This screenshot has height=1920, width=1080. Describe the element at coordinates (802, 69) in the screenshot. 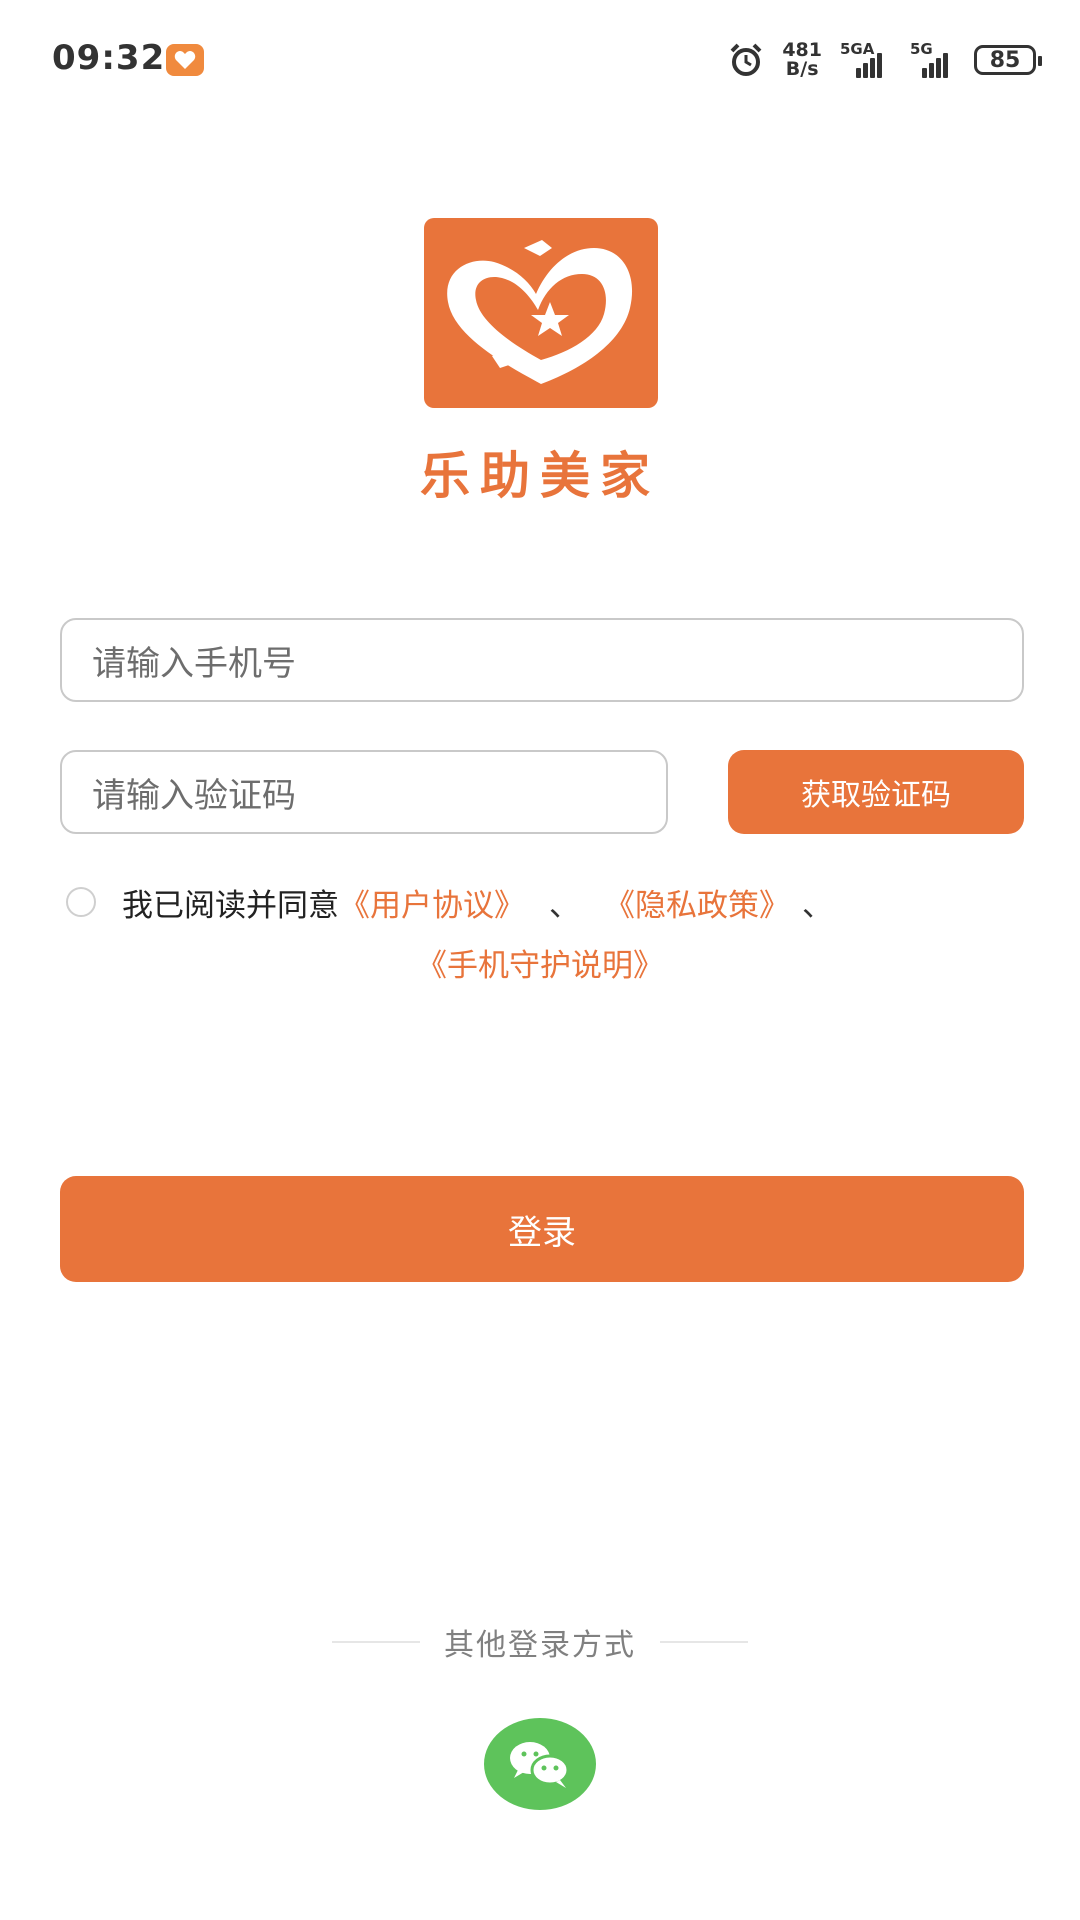

I see `net-speed-unit: B/s` at that location.